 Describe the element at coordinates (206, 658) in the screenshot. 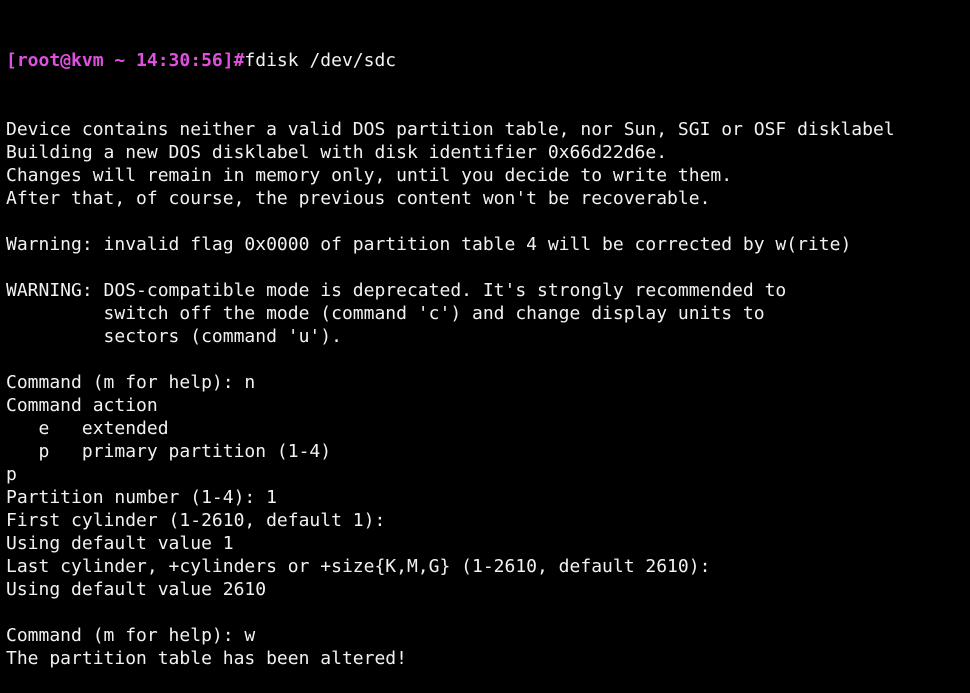

I see `output-line: The partition table has been altered!` at that location.